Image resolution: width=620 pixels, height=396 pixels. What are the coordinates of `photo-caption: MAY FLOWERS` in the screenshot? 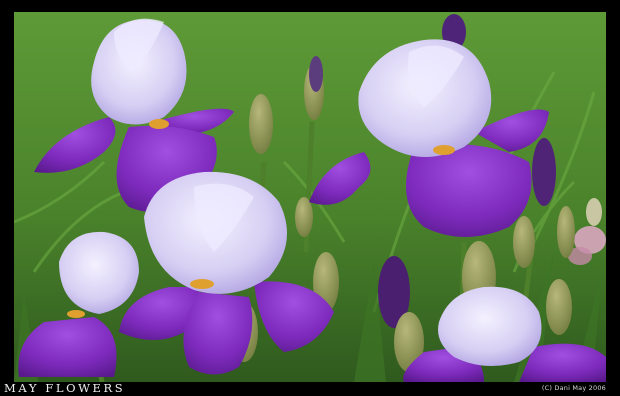 It's located at (65, 388).